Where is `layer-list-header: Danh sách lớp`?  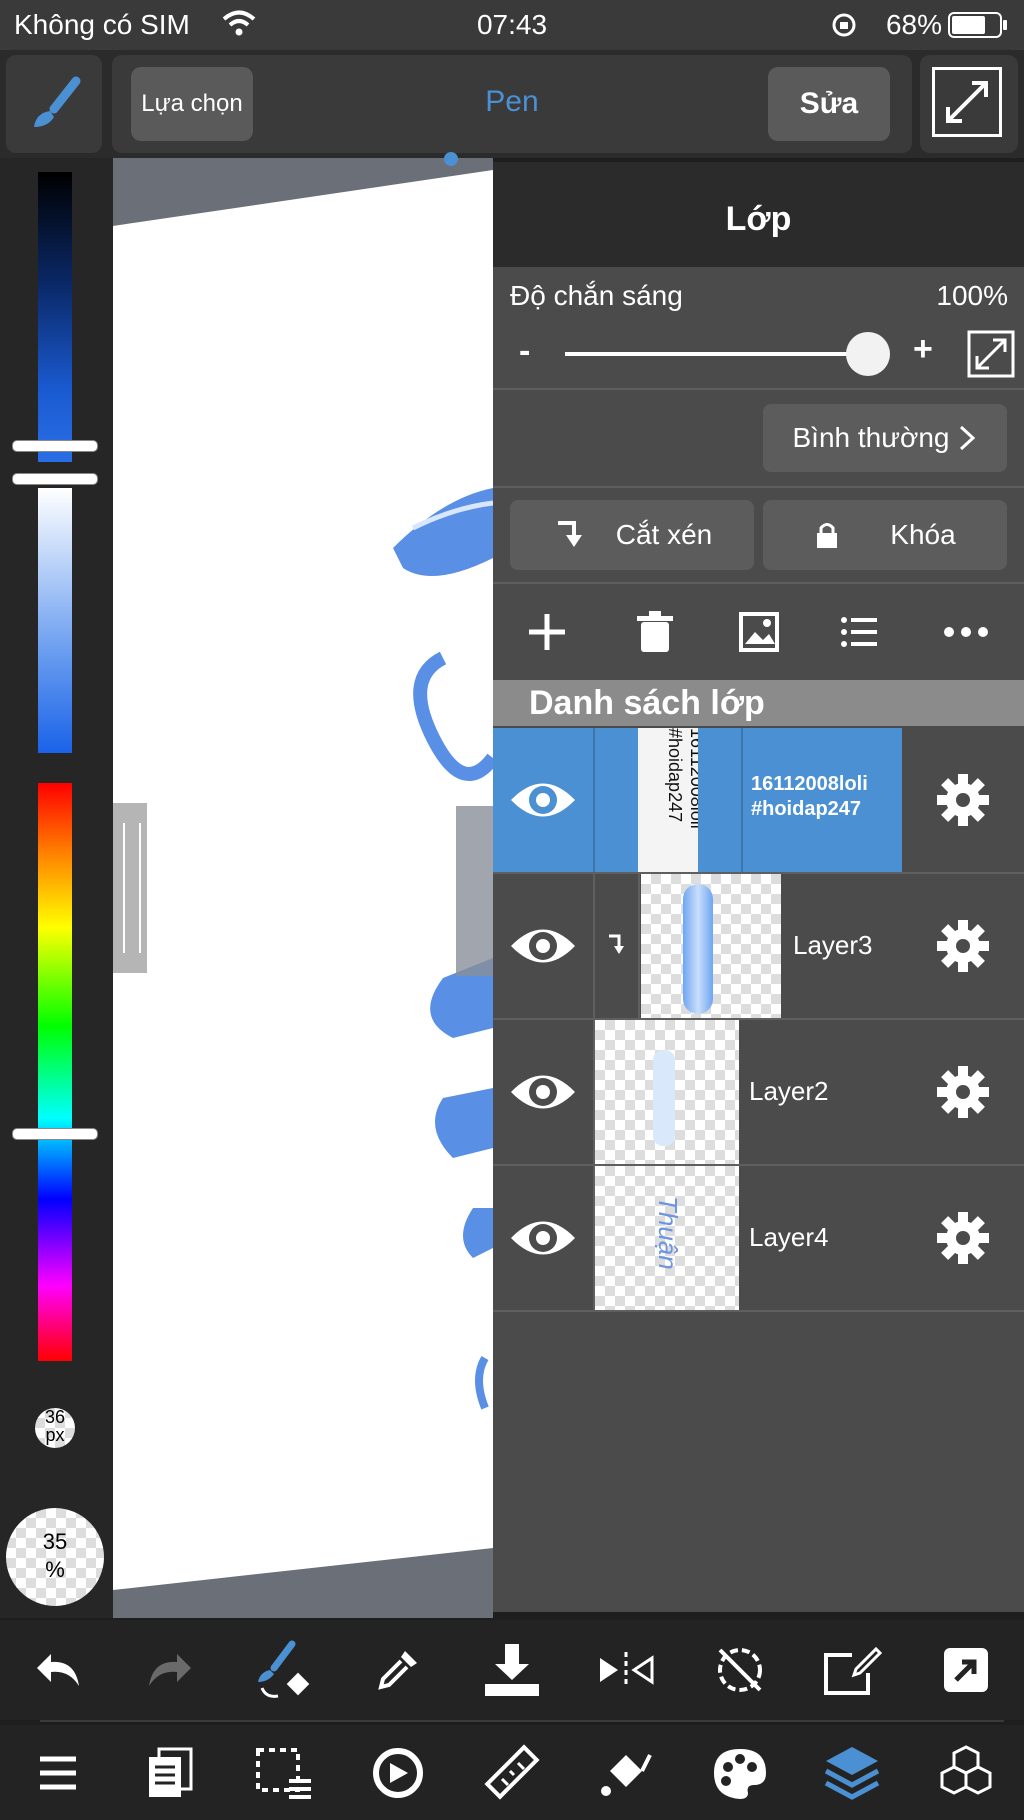
layer-list-header: Danh sách lớp is located at coordinates (758, 703).